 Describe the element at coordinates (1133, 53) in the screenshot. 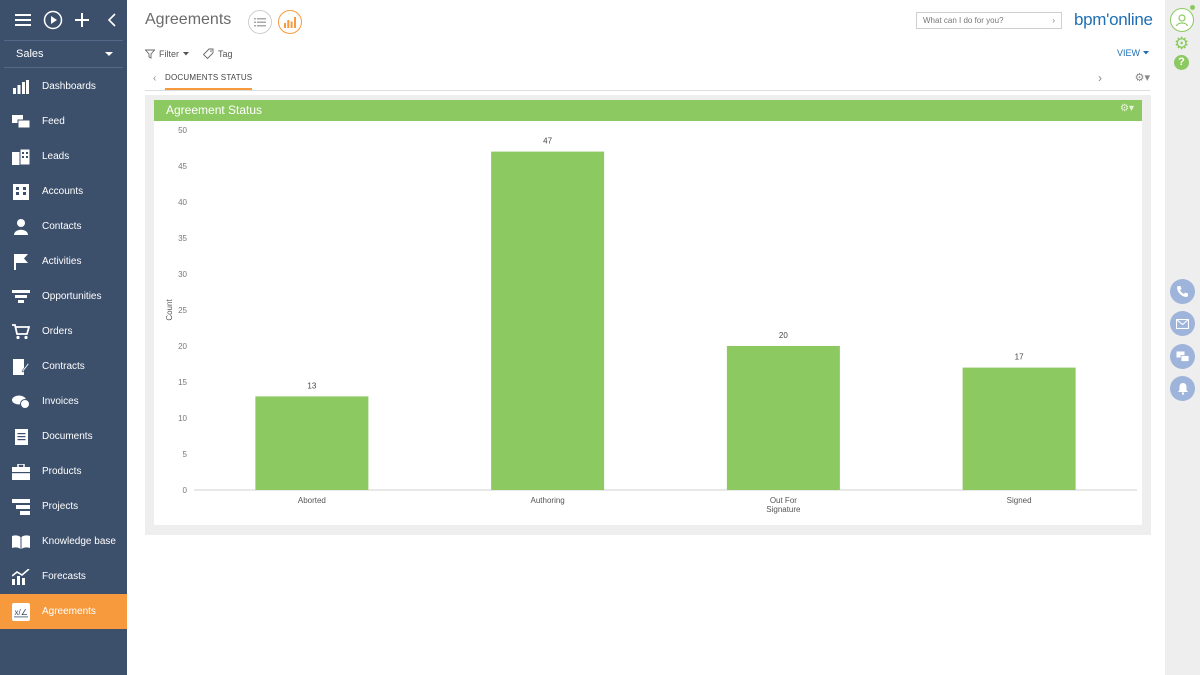

I see `view-button: VIEW` at that location.